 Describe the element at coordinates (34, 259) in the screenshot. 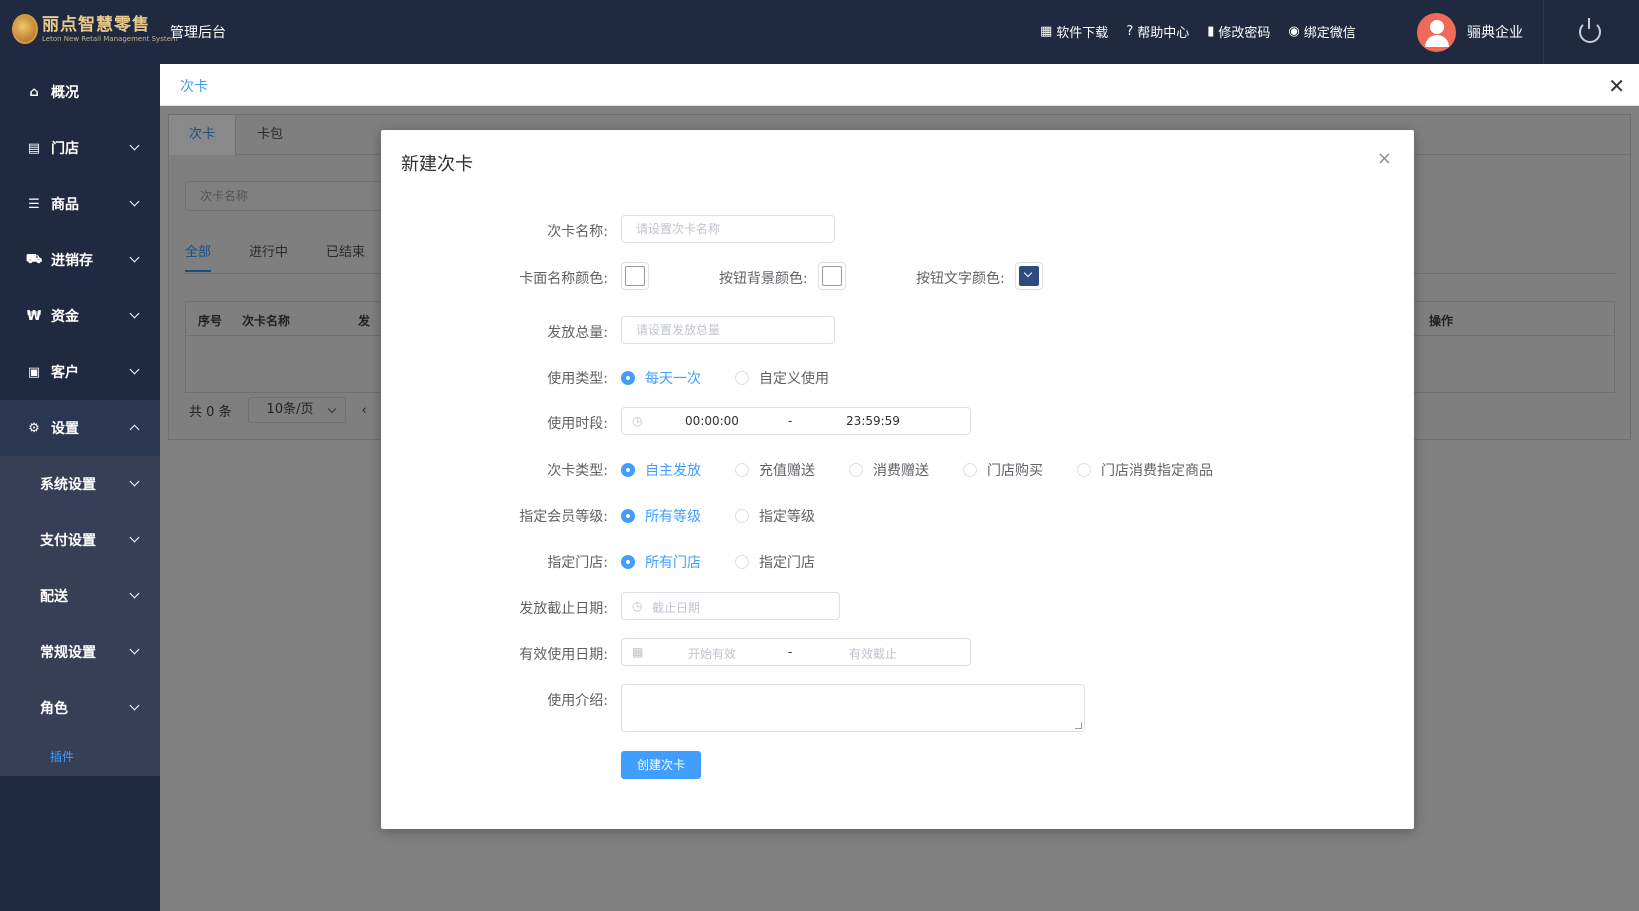

I see `truck-icon: ⛟` at that location.